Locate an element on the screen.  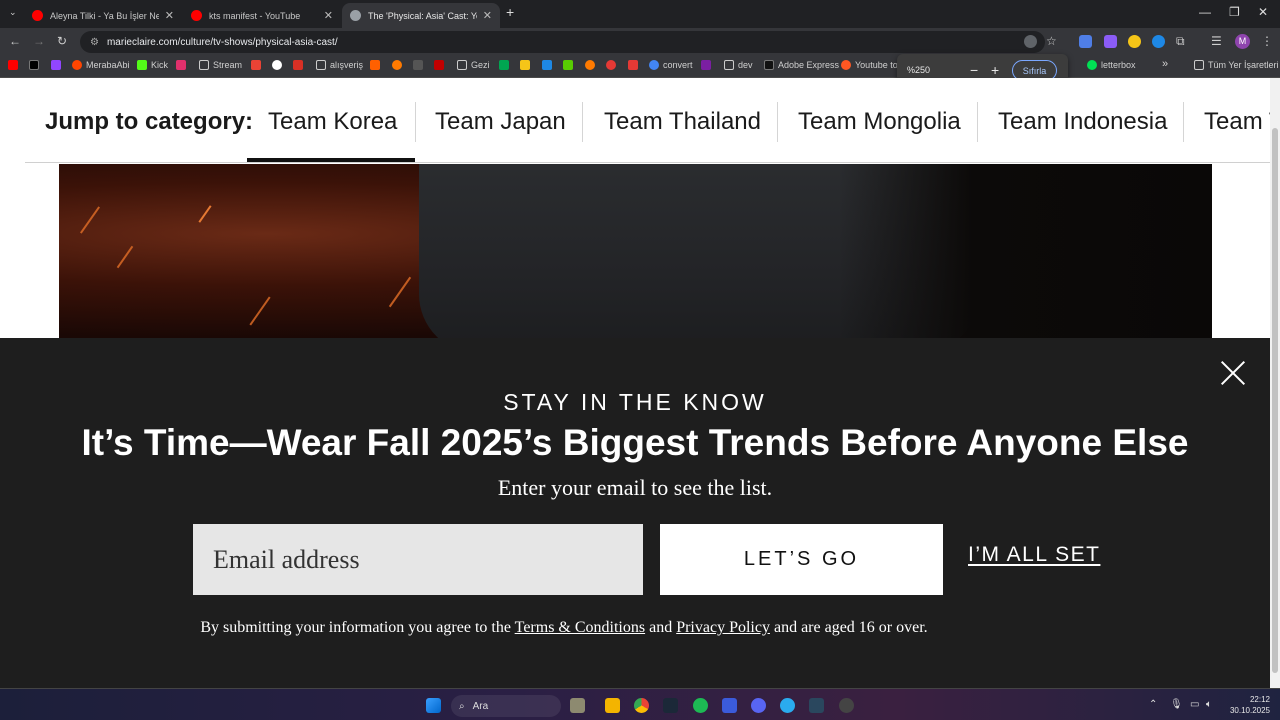
bookmark-k is located at coordinates (420, 65).